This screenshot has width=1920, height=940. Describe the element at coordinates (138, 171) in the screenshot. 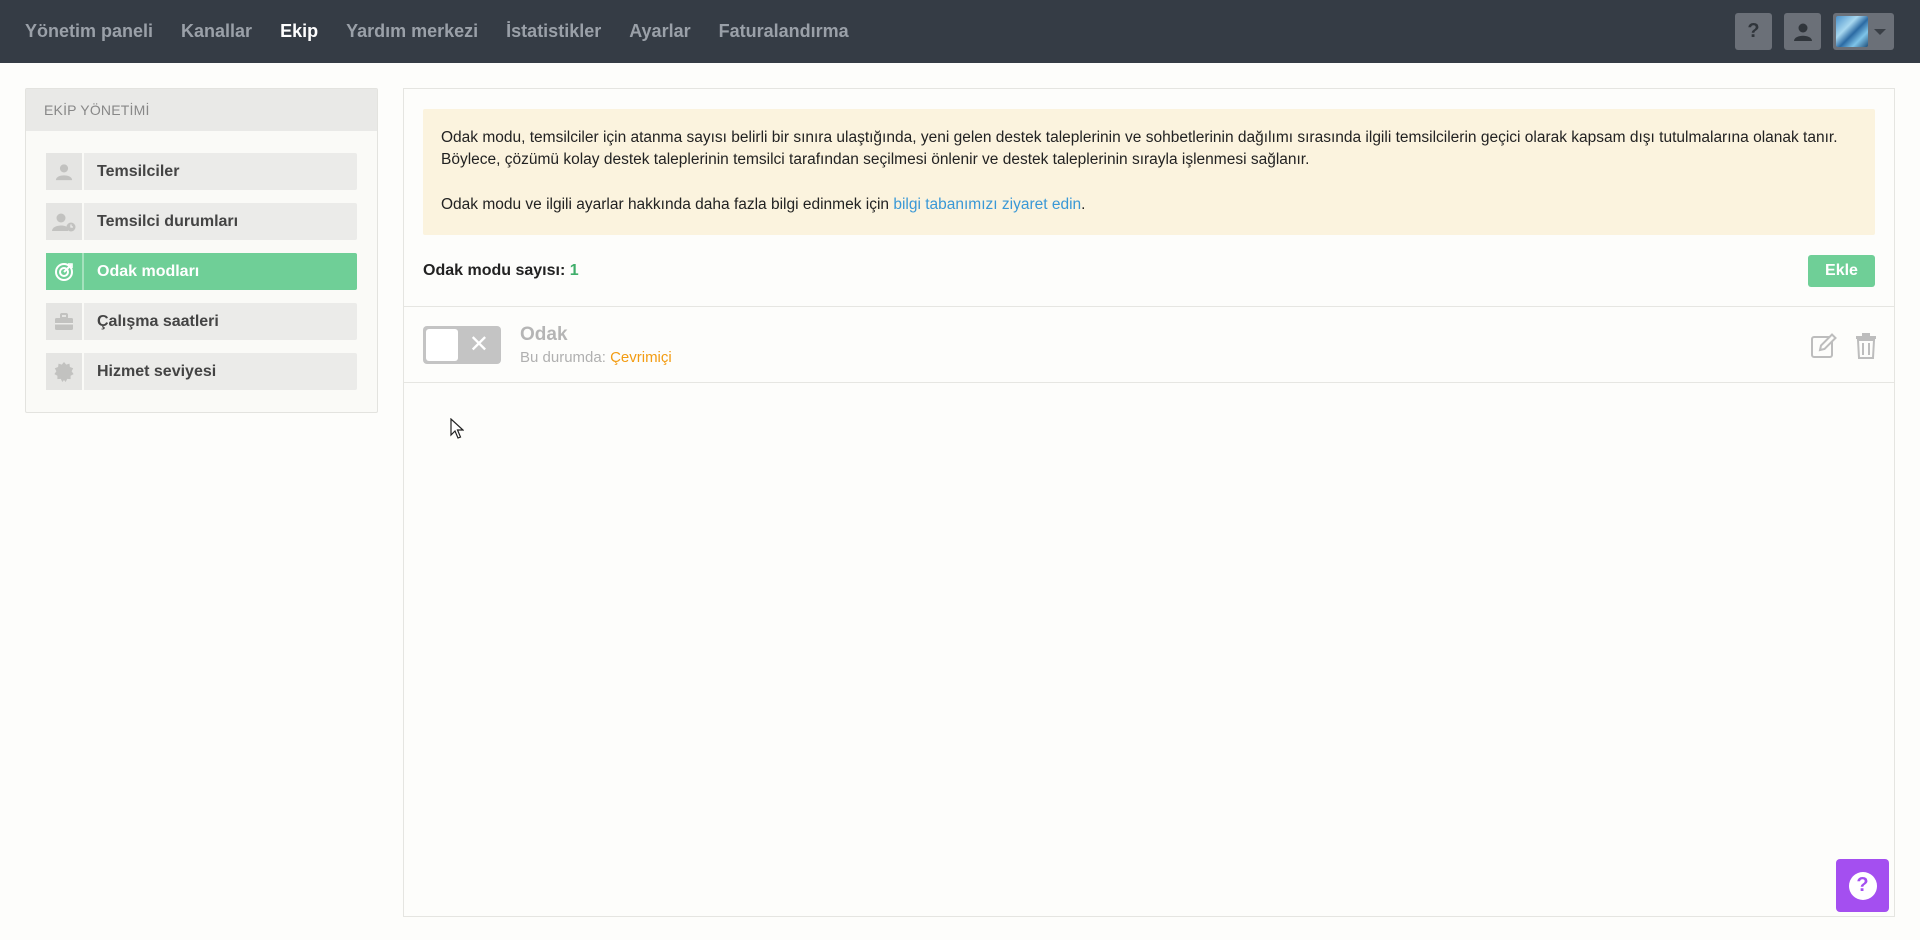

I see `sidebar-item-label: Temsilciler` at that location.